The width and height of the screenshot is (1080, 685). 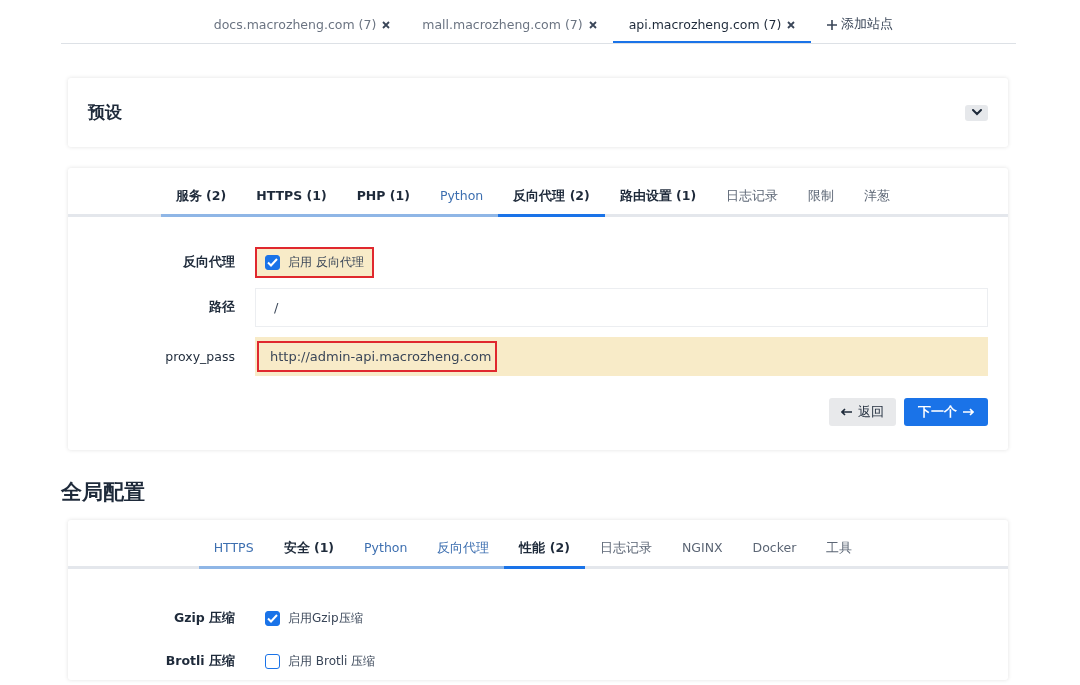 I want to click on checkbox-option: 启用 反向代理, so click(x=314, y=262).